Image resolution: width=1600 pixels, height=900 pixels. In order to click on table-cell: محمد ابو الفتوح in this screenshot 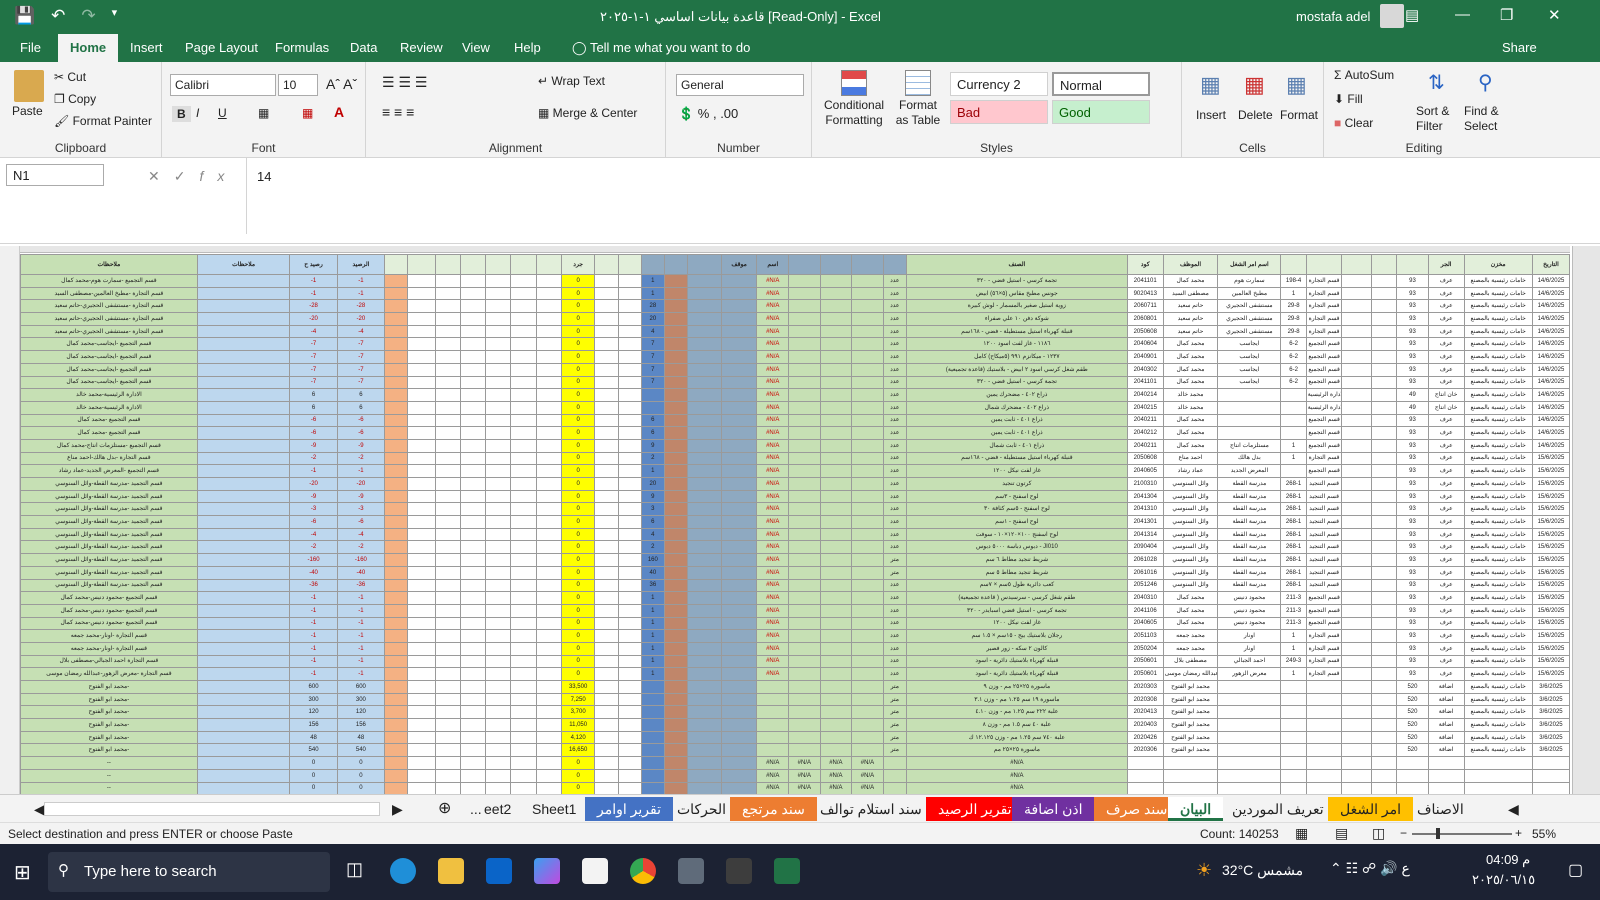, I will do `click(1190, 712)`.